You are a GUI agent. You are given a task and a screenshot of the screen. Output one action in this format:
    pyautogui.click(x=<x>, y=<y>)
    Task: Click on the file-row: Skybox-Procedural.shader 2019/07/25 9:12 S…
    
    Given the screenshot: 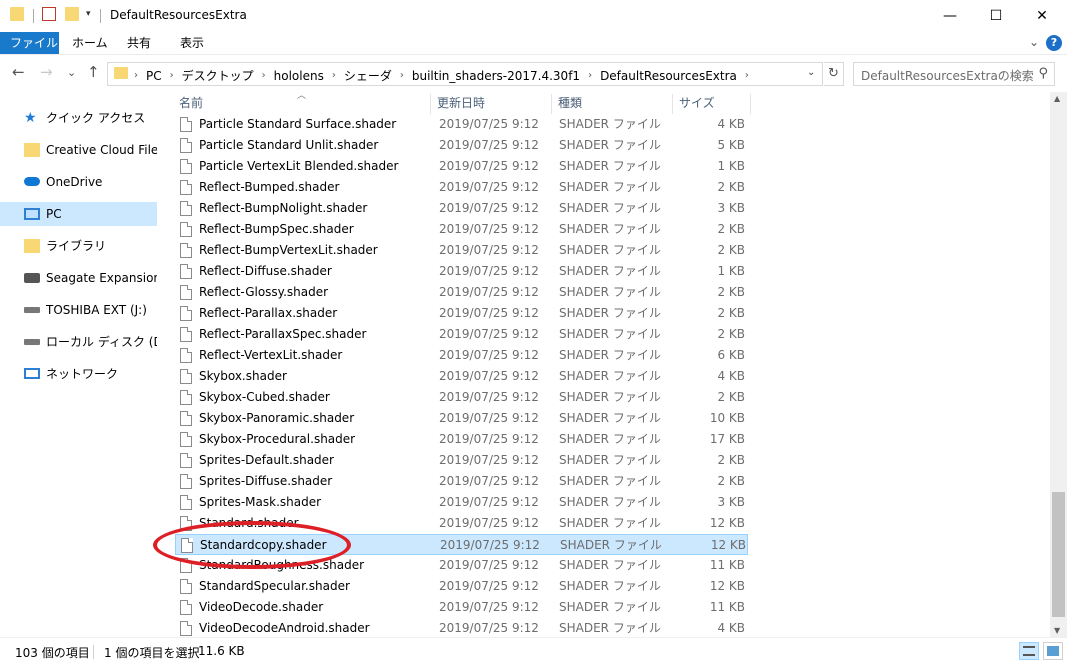 What is the action you would take?
    pyautogui.click(x=461, y=439)
    